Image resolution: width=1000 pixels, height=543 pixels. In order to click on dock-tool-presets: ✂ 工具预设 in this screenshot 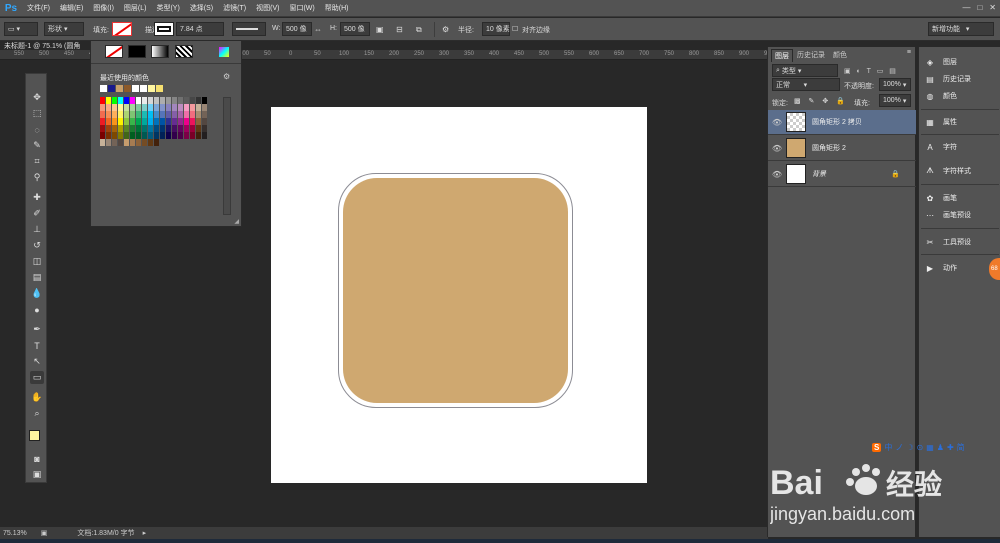, I will do `click(961, 242)`.